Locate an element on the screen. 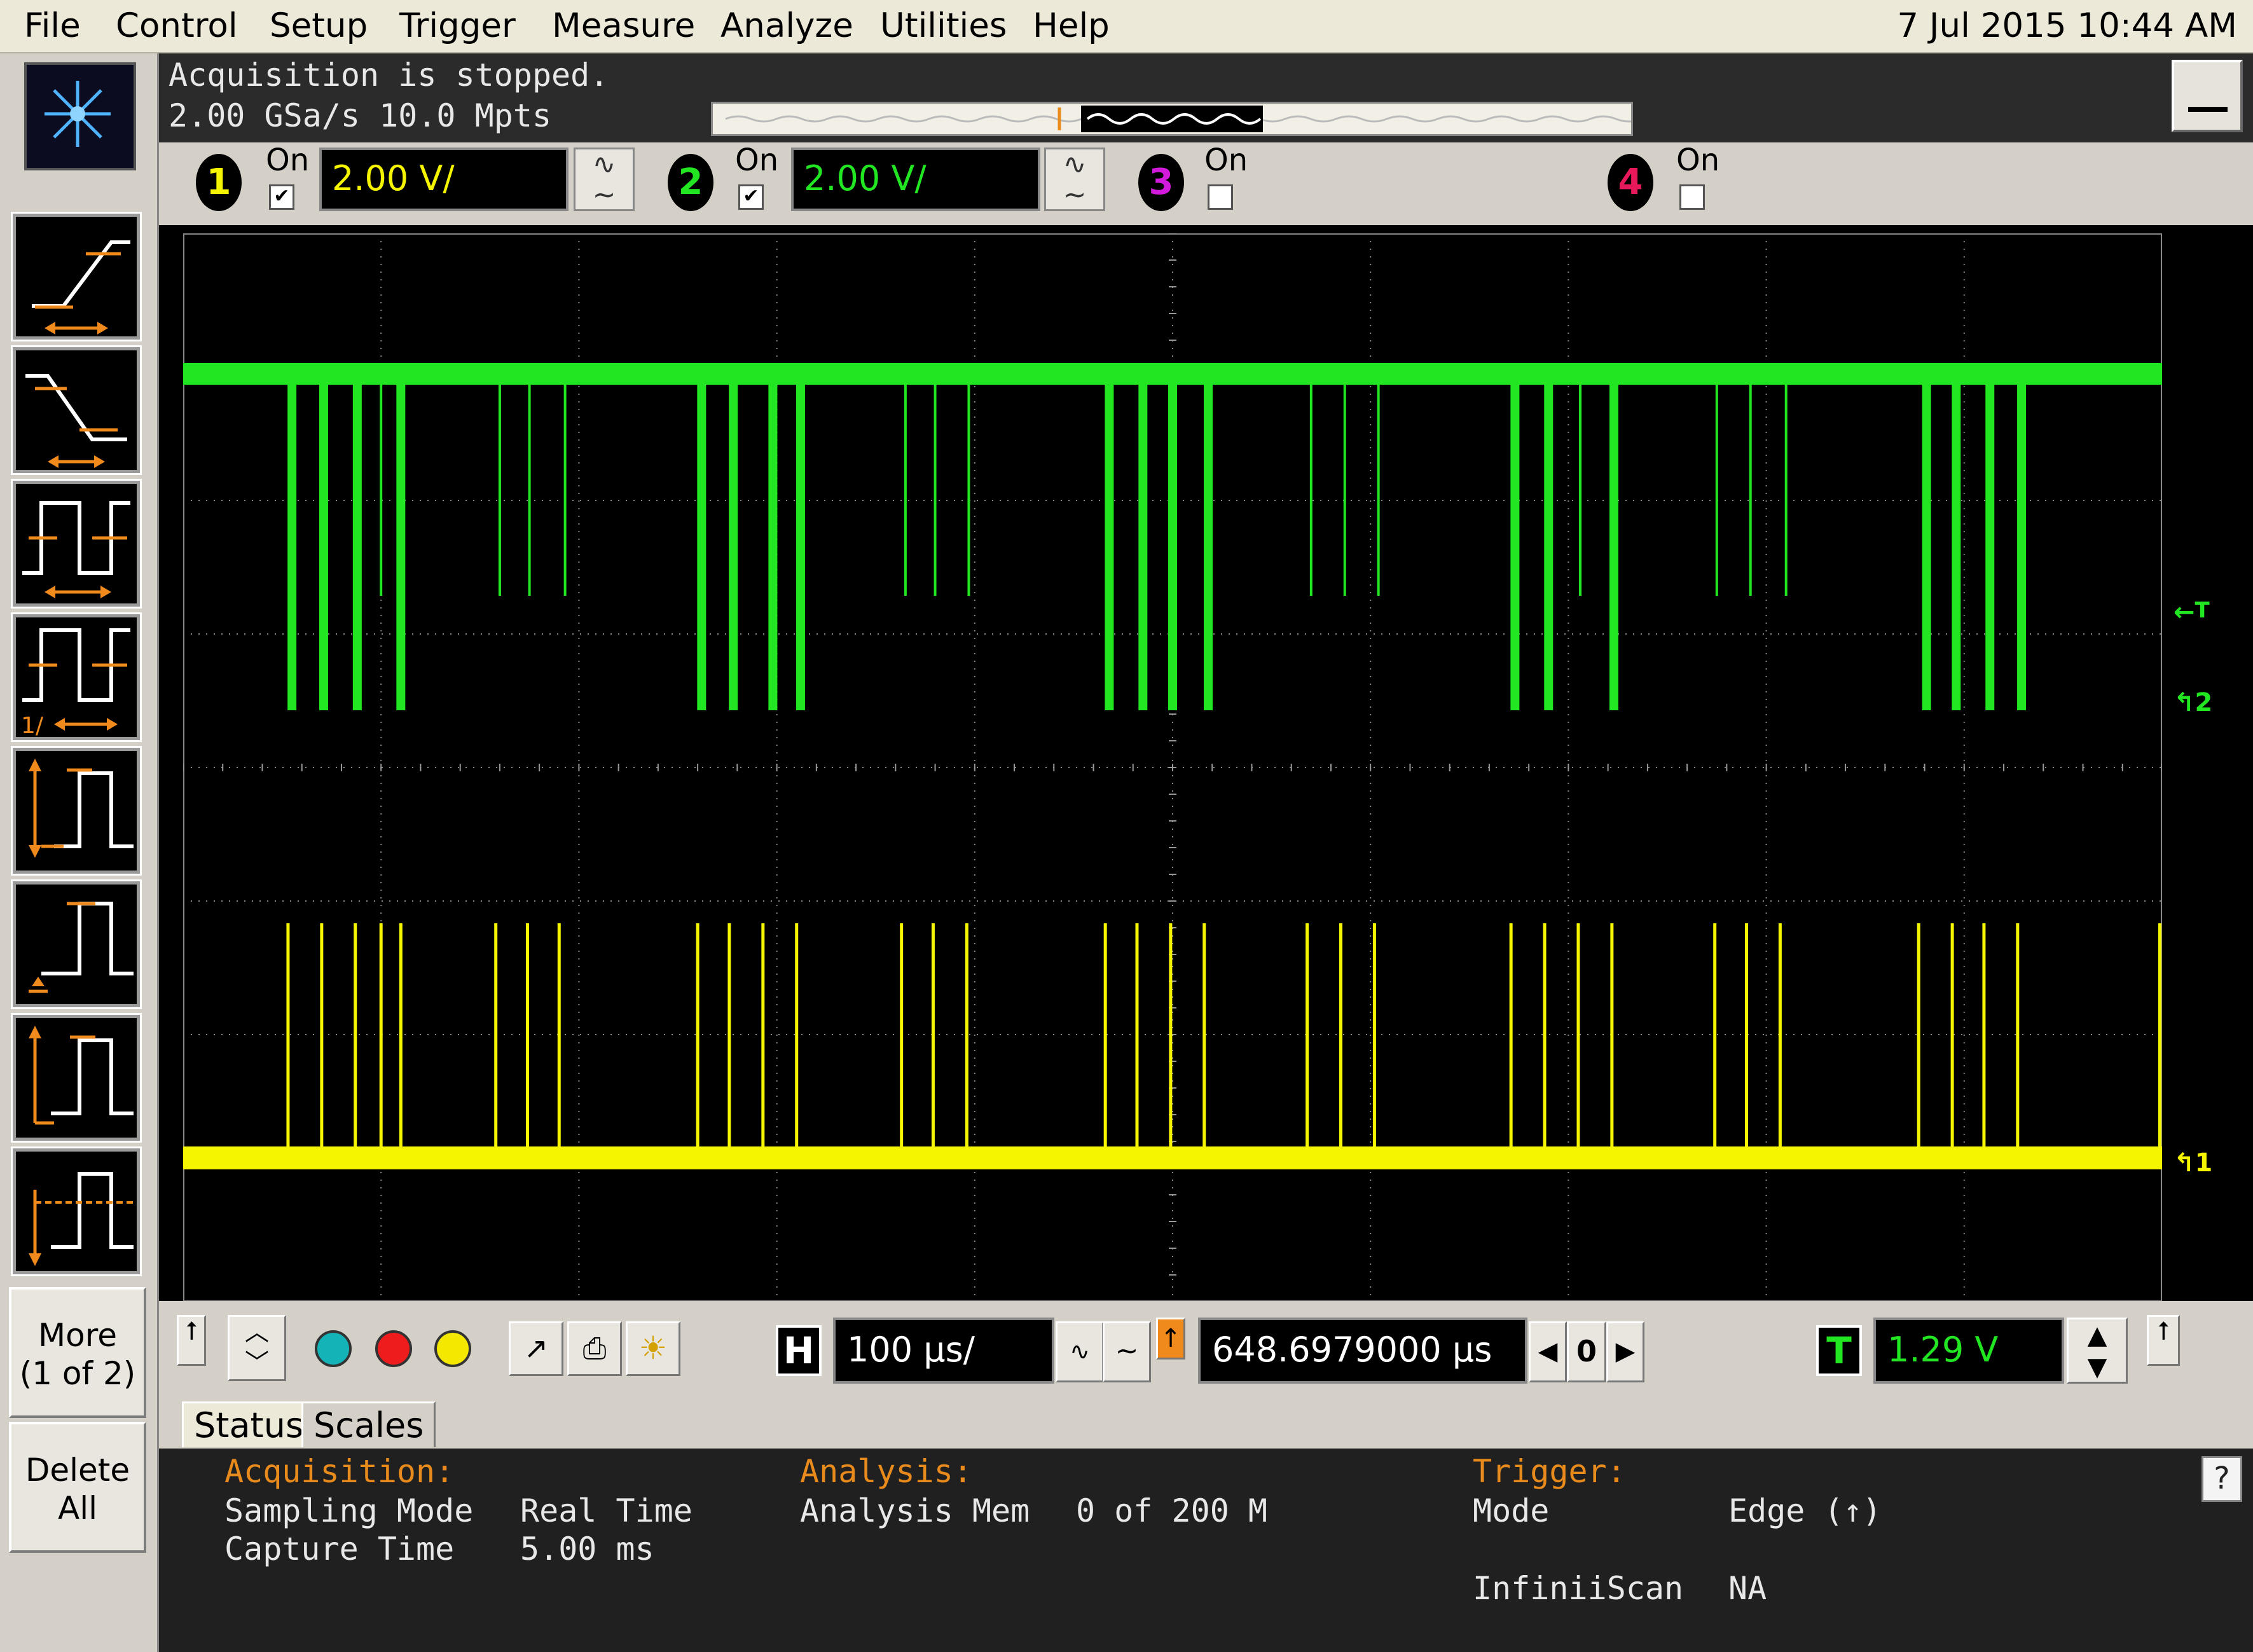 The height and width of the screenshot is (1652, 2253). channel-1-baseline is located at coordinates (1172, 1157).